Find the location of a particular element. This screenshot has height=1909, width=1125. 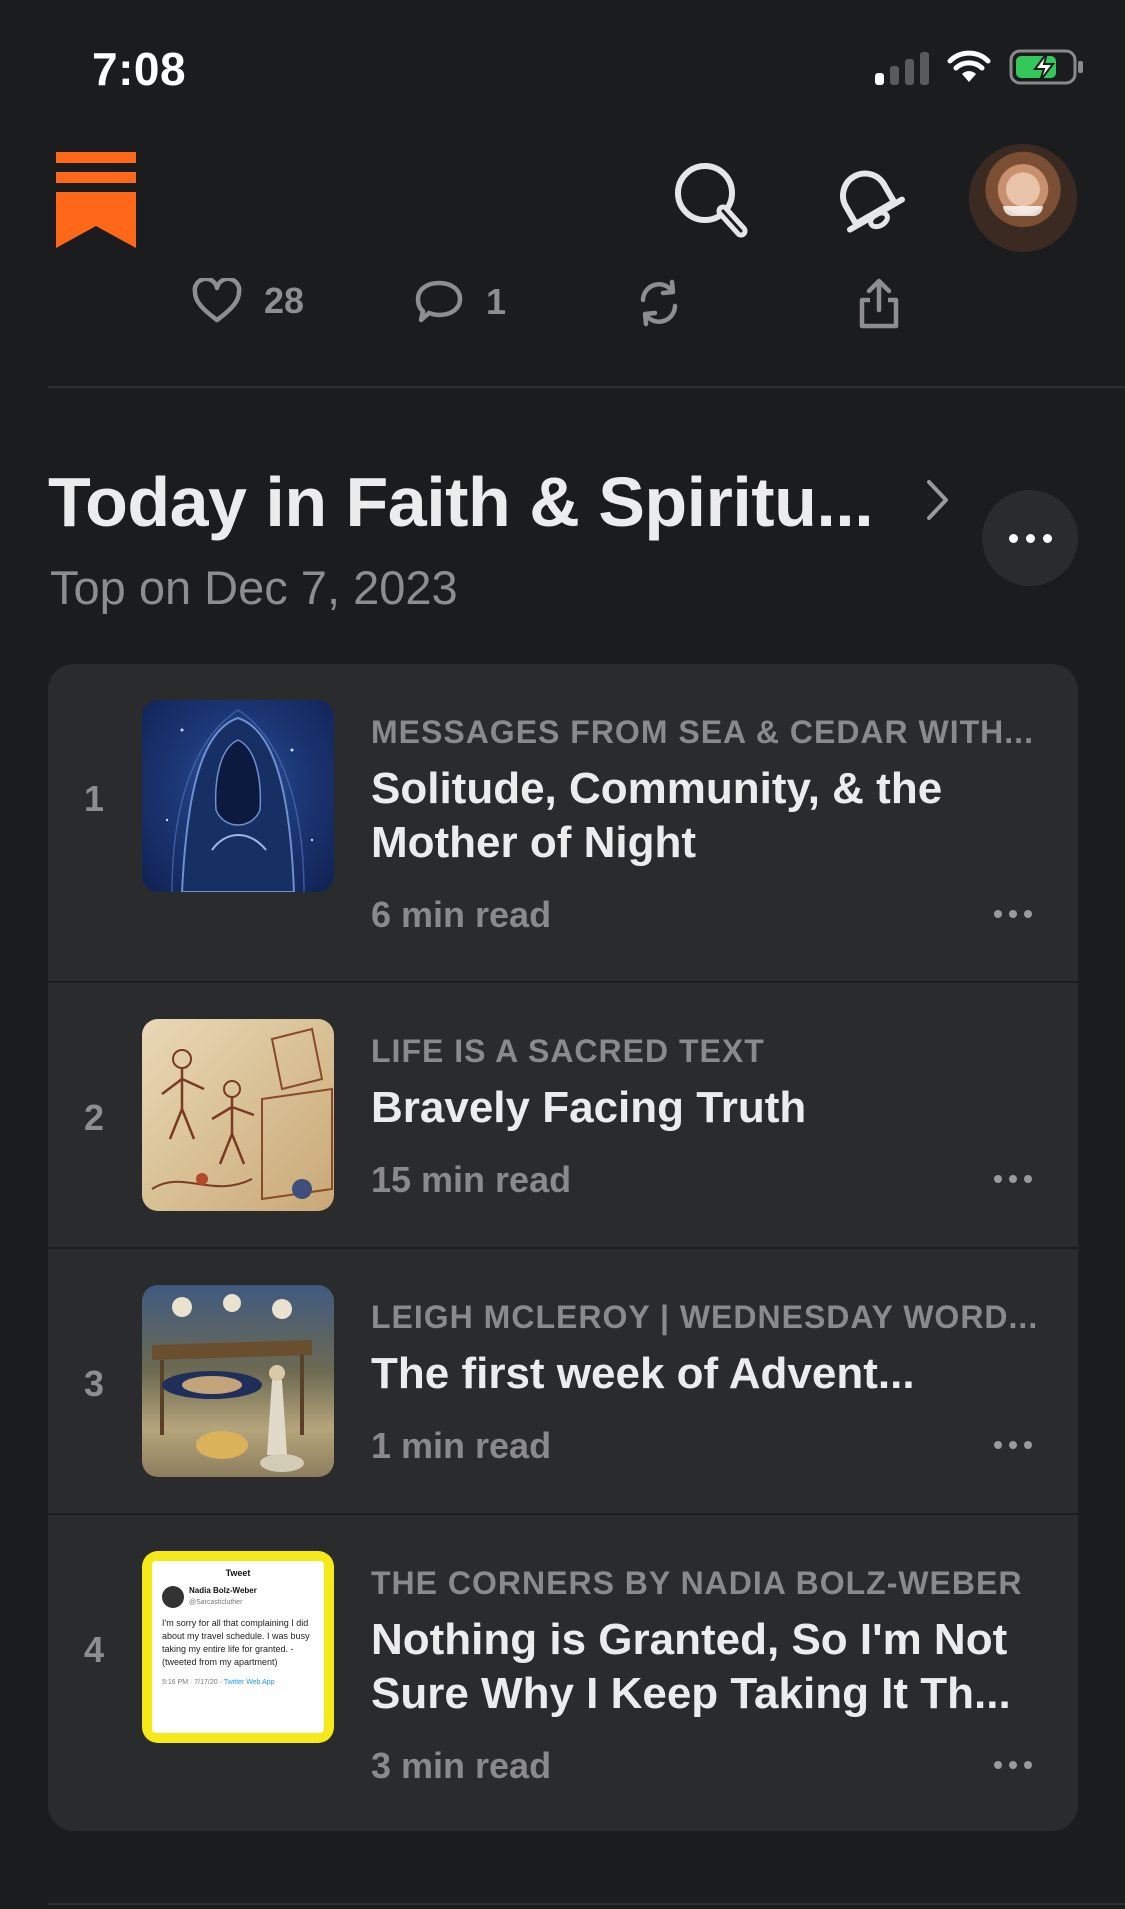

search-button is located at coordinates (711, 199).